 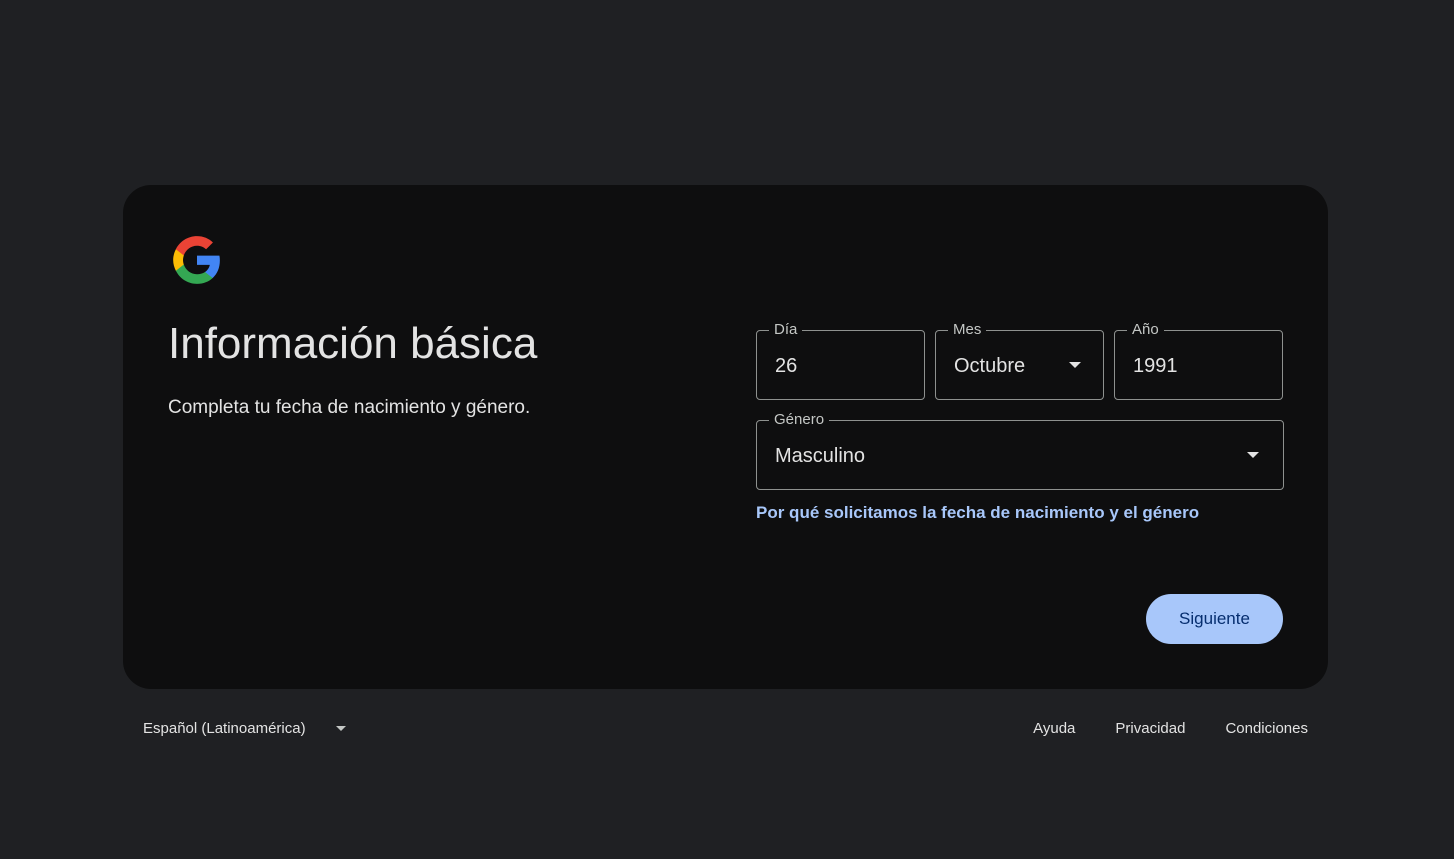 What do you see at coordinates (353, 343) in the screenshot?
I see `page-title: Información básica` at bounding box center [353, 343].